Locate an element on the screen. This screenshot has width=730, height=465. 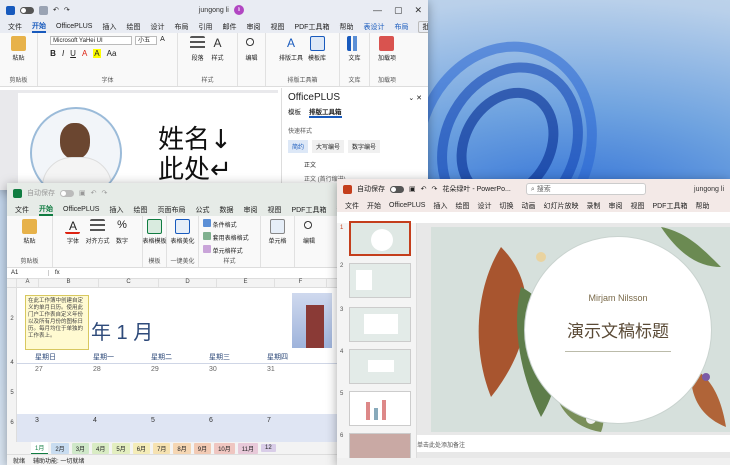
date-cell: 30 is located at coordinates (224, 372).